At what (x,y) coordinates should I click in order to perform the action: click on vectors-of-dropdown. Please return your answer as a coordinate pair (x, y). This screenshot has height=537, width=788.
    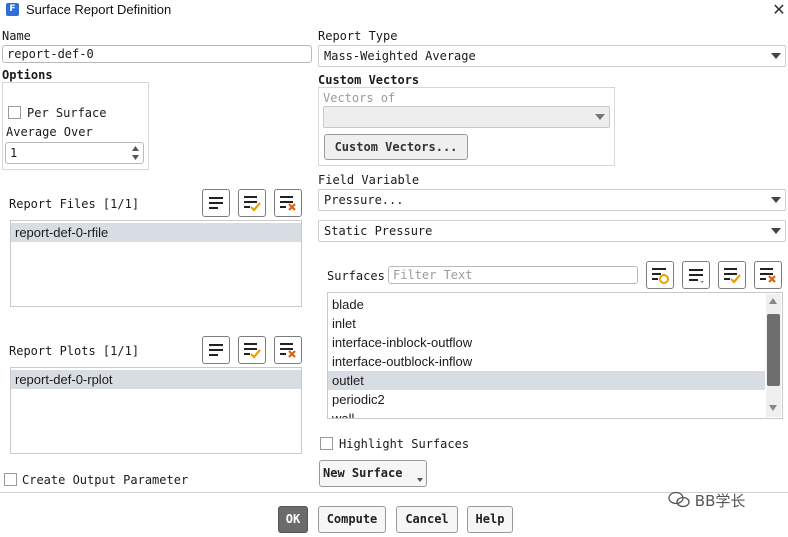
    Looking at the image, I should click on (466, 117).